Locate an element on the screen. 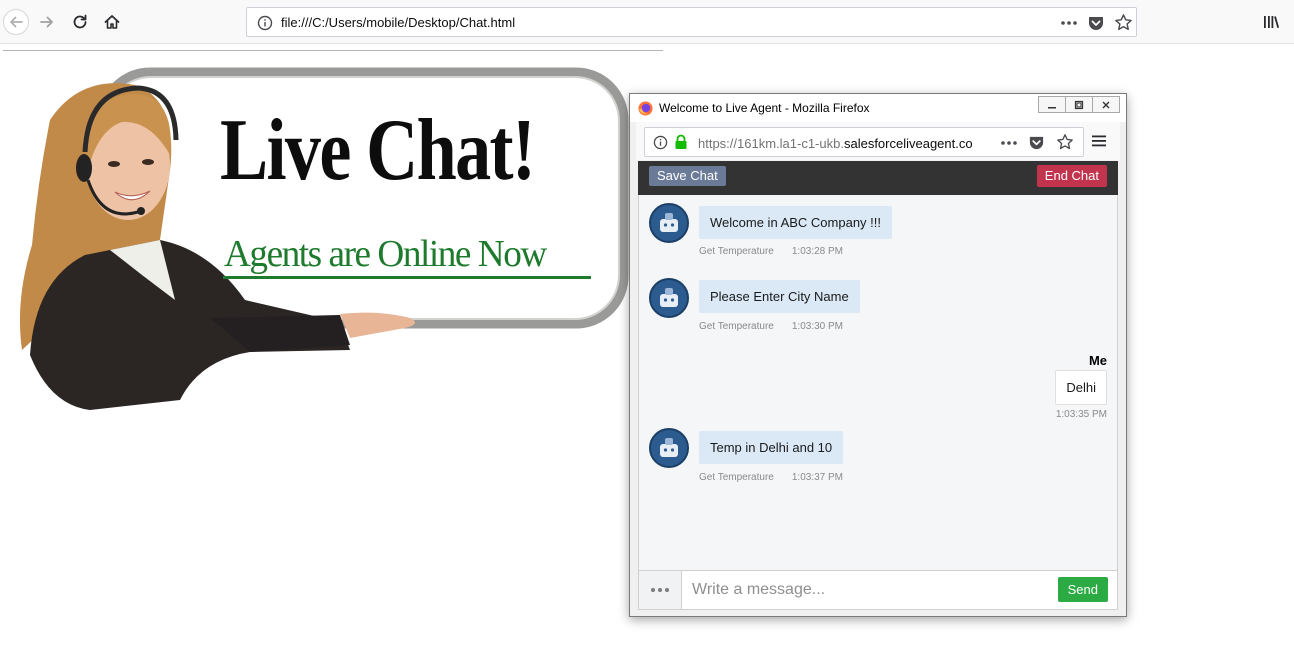 This screenshot has width=1294, height=670. forward-button is located at coordinates (47, 22).